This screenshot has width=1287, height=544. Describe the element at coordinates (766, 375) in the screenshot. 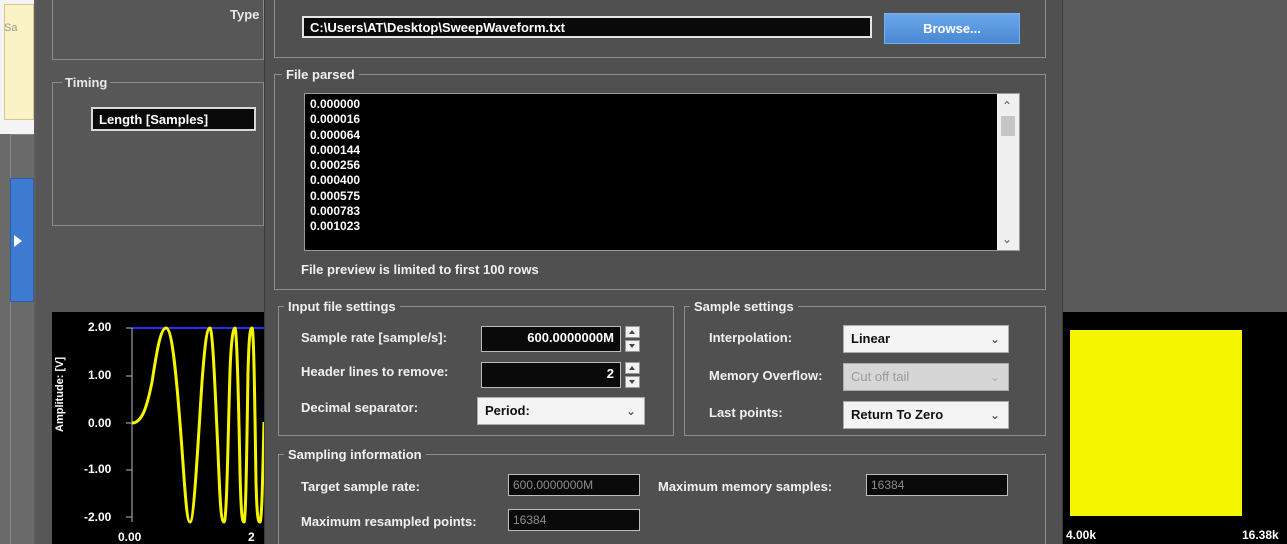

I see `memory-overflow-label: Memory Overflow:` at that location.